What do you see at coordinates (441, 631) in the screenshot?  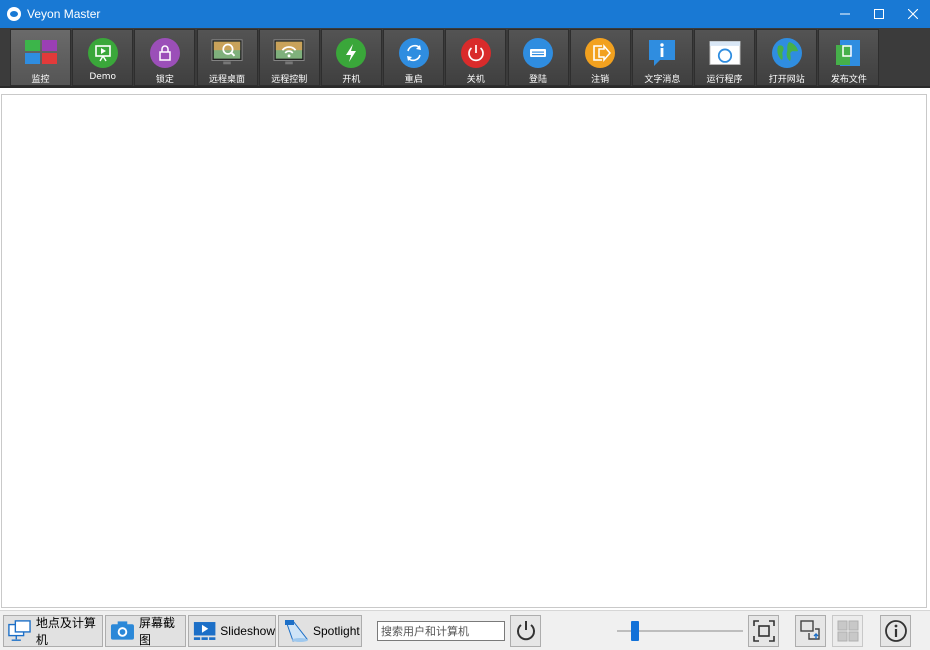 I see `search-input` at bounding box center [441, 631].